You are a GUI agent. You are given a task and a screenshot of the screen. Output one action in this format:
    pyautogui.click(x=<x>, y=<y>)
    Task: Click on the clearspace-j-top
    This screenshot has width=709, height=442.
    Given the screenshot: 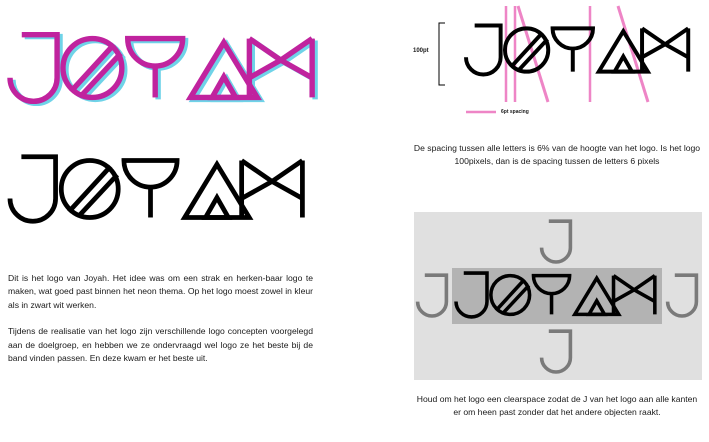 What is the action you would take?
    pyautogui.click(x=556, y=241)
    